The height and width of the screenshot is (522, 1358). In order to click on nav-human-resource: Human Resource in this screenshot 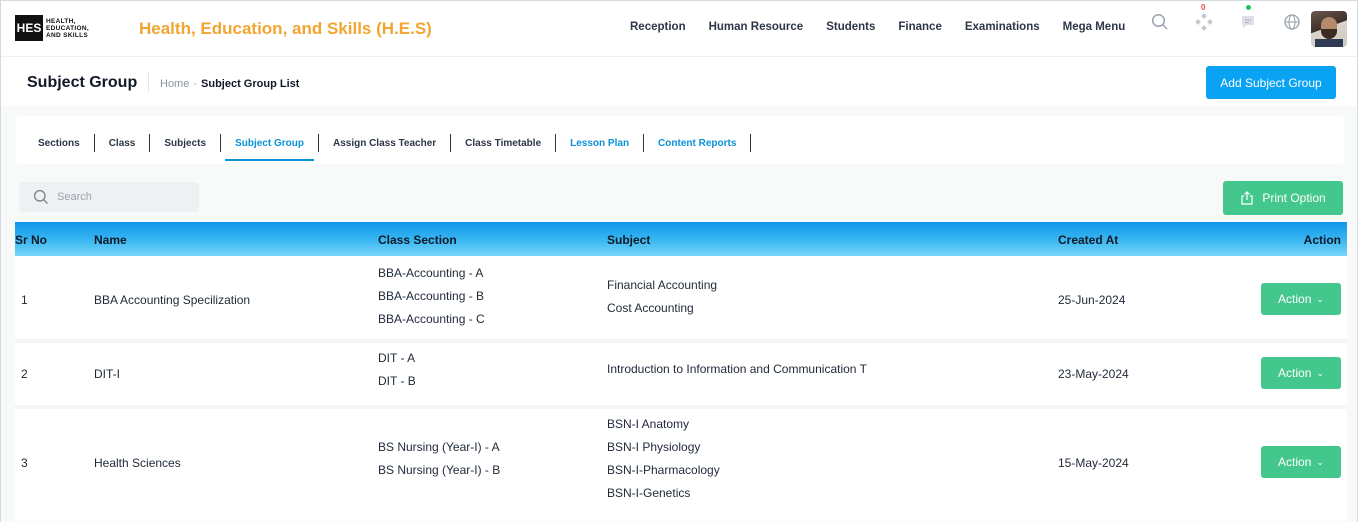, I will do `click(756, 27)`.